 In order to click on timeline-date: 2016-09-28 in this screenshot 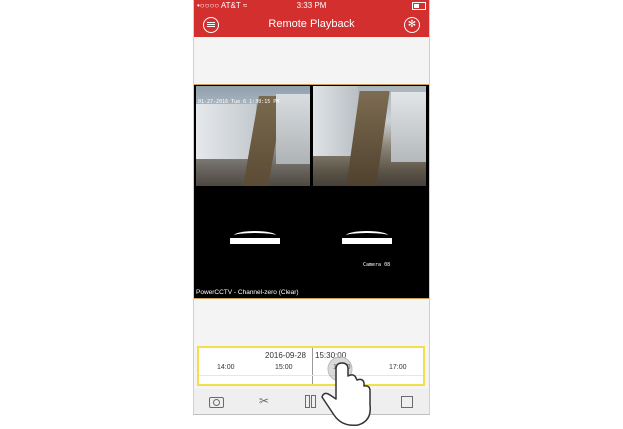, I will do `click(285, 355)`.